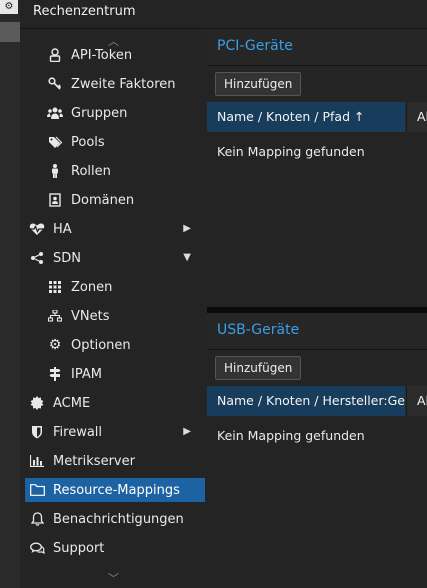 This screenshot has height=588, width=427. Describe the element at coordinates (115, 142) in the screenshot. I see `nav-item-pools: Pools` at that location.